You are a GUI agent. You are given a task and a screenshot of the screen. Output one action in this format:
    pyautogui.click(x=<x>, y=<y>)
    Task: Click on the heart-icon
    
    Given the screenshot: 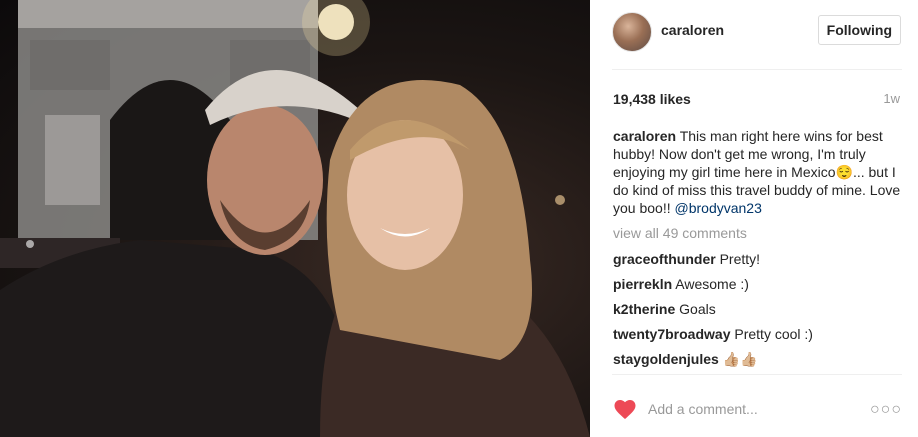 What is the action you would take?
    pyautogui.click(x=625, y=409)
    